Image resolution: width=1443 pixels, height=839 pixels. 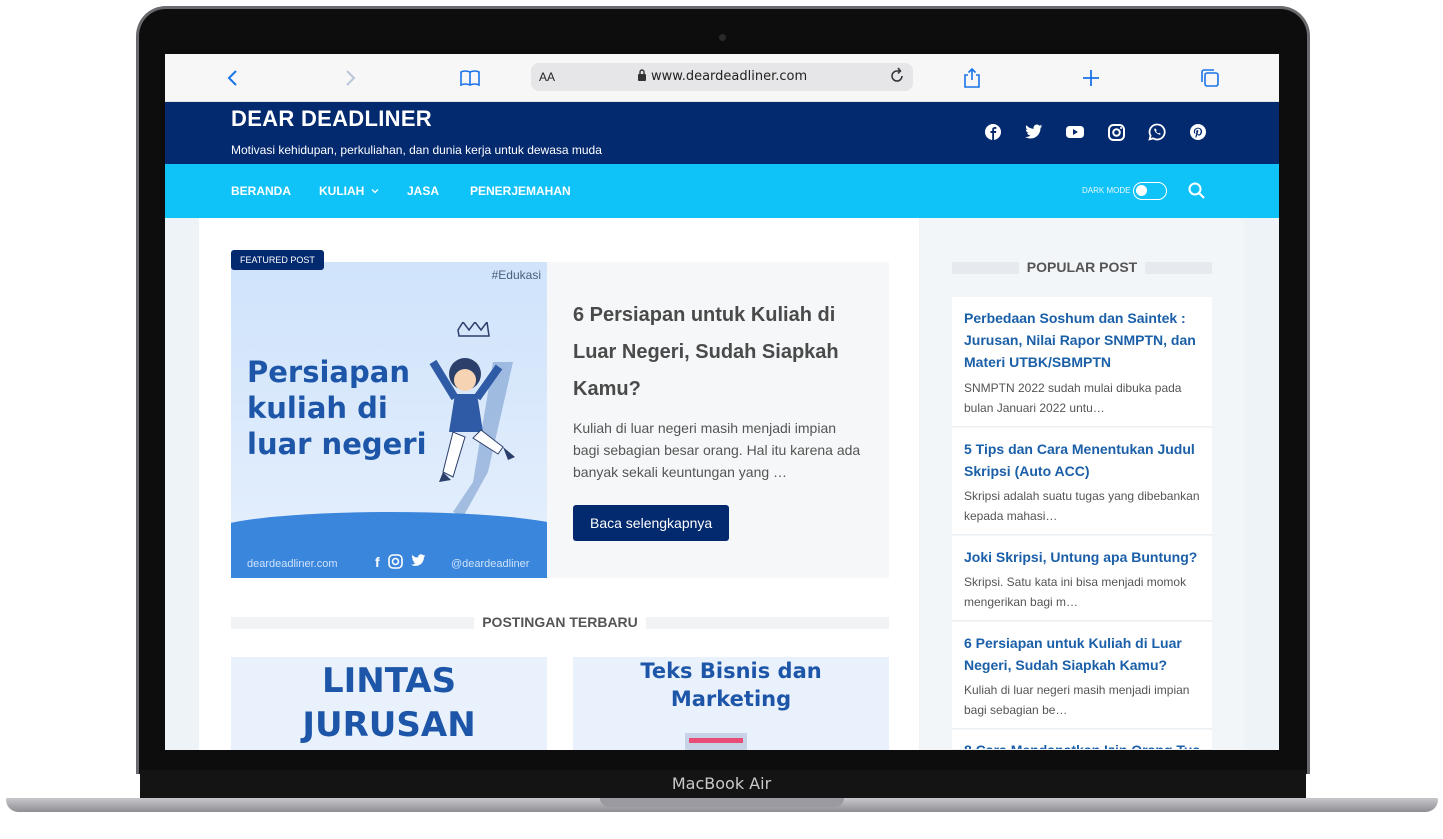 I want to click on toggle-knob, so click(x=1141, y=190).